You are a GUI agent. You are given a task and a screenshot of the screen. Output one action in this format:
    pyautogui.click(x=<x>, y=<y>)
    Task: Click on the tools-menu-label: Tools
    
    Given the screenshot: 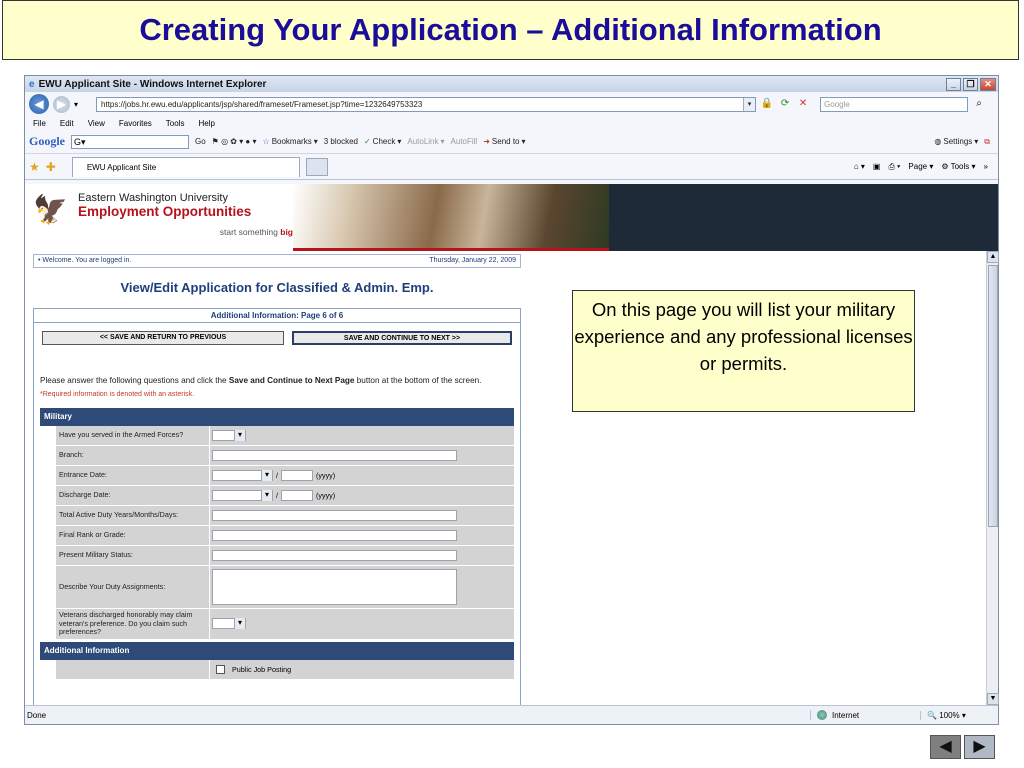 What is the action you would take?
    pyautogui.click(x=960, y=166)
    